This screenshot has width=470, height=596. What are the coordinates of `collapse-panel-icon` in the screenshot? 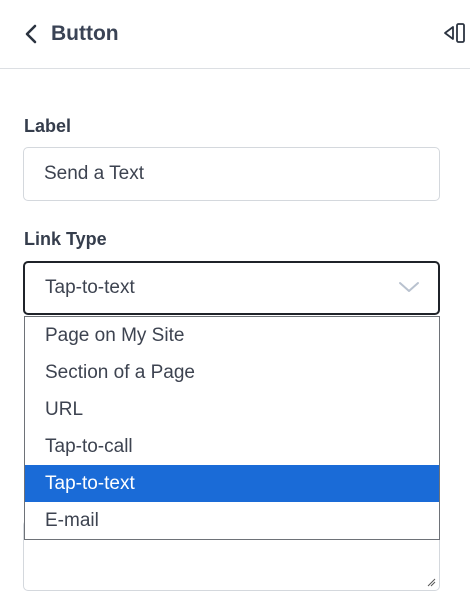 It's located at (454, 33).